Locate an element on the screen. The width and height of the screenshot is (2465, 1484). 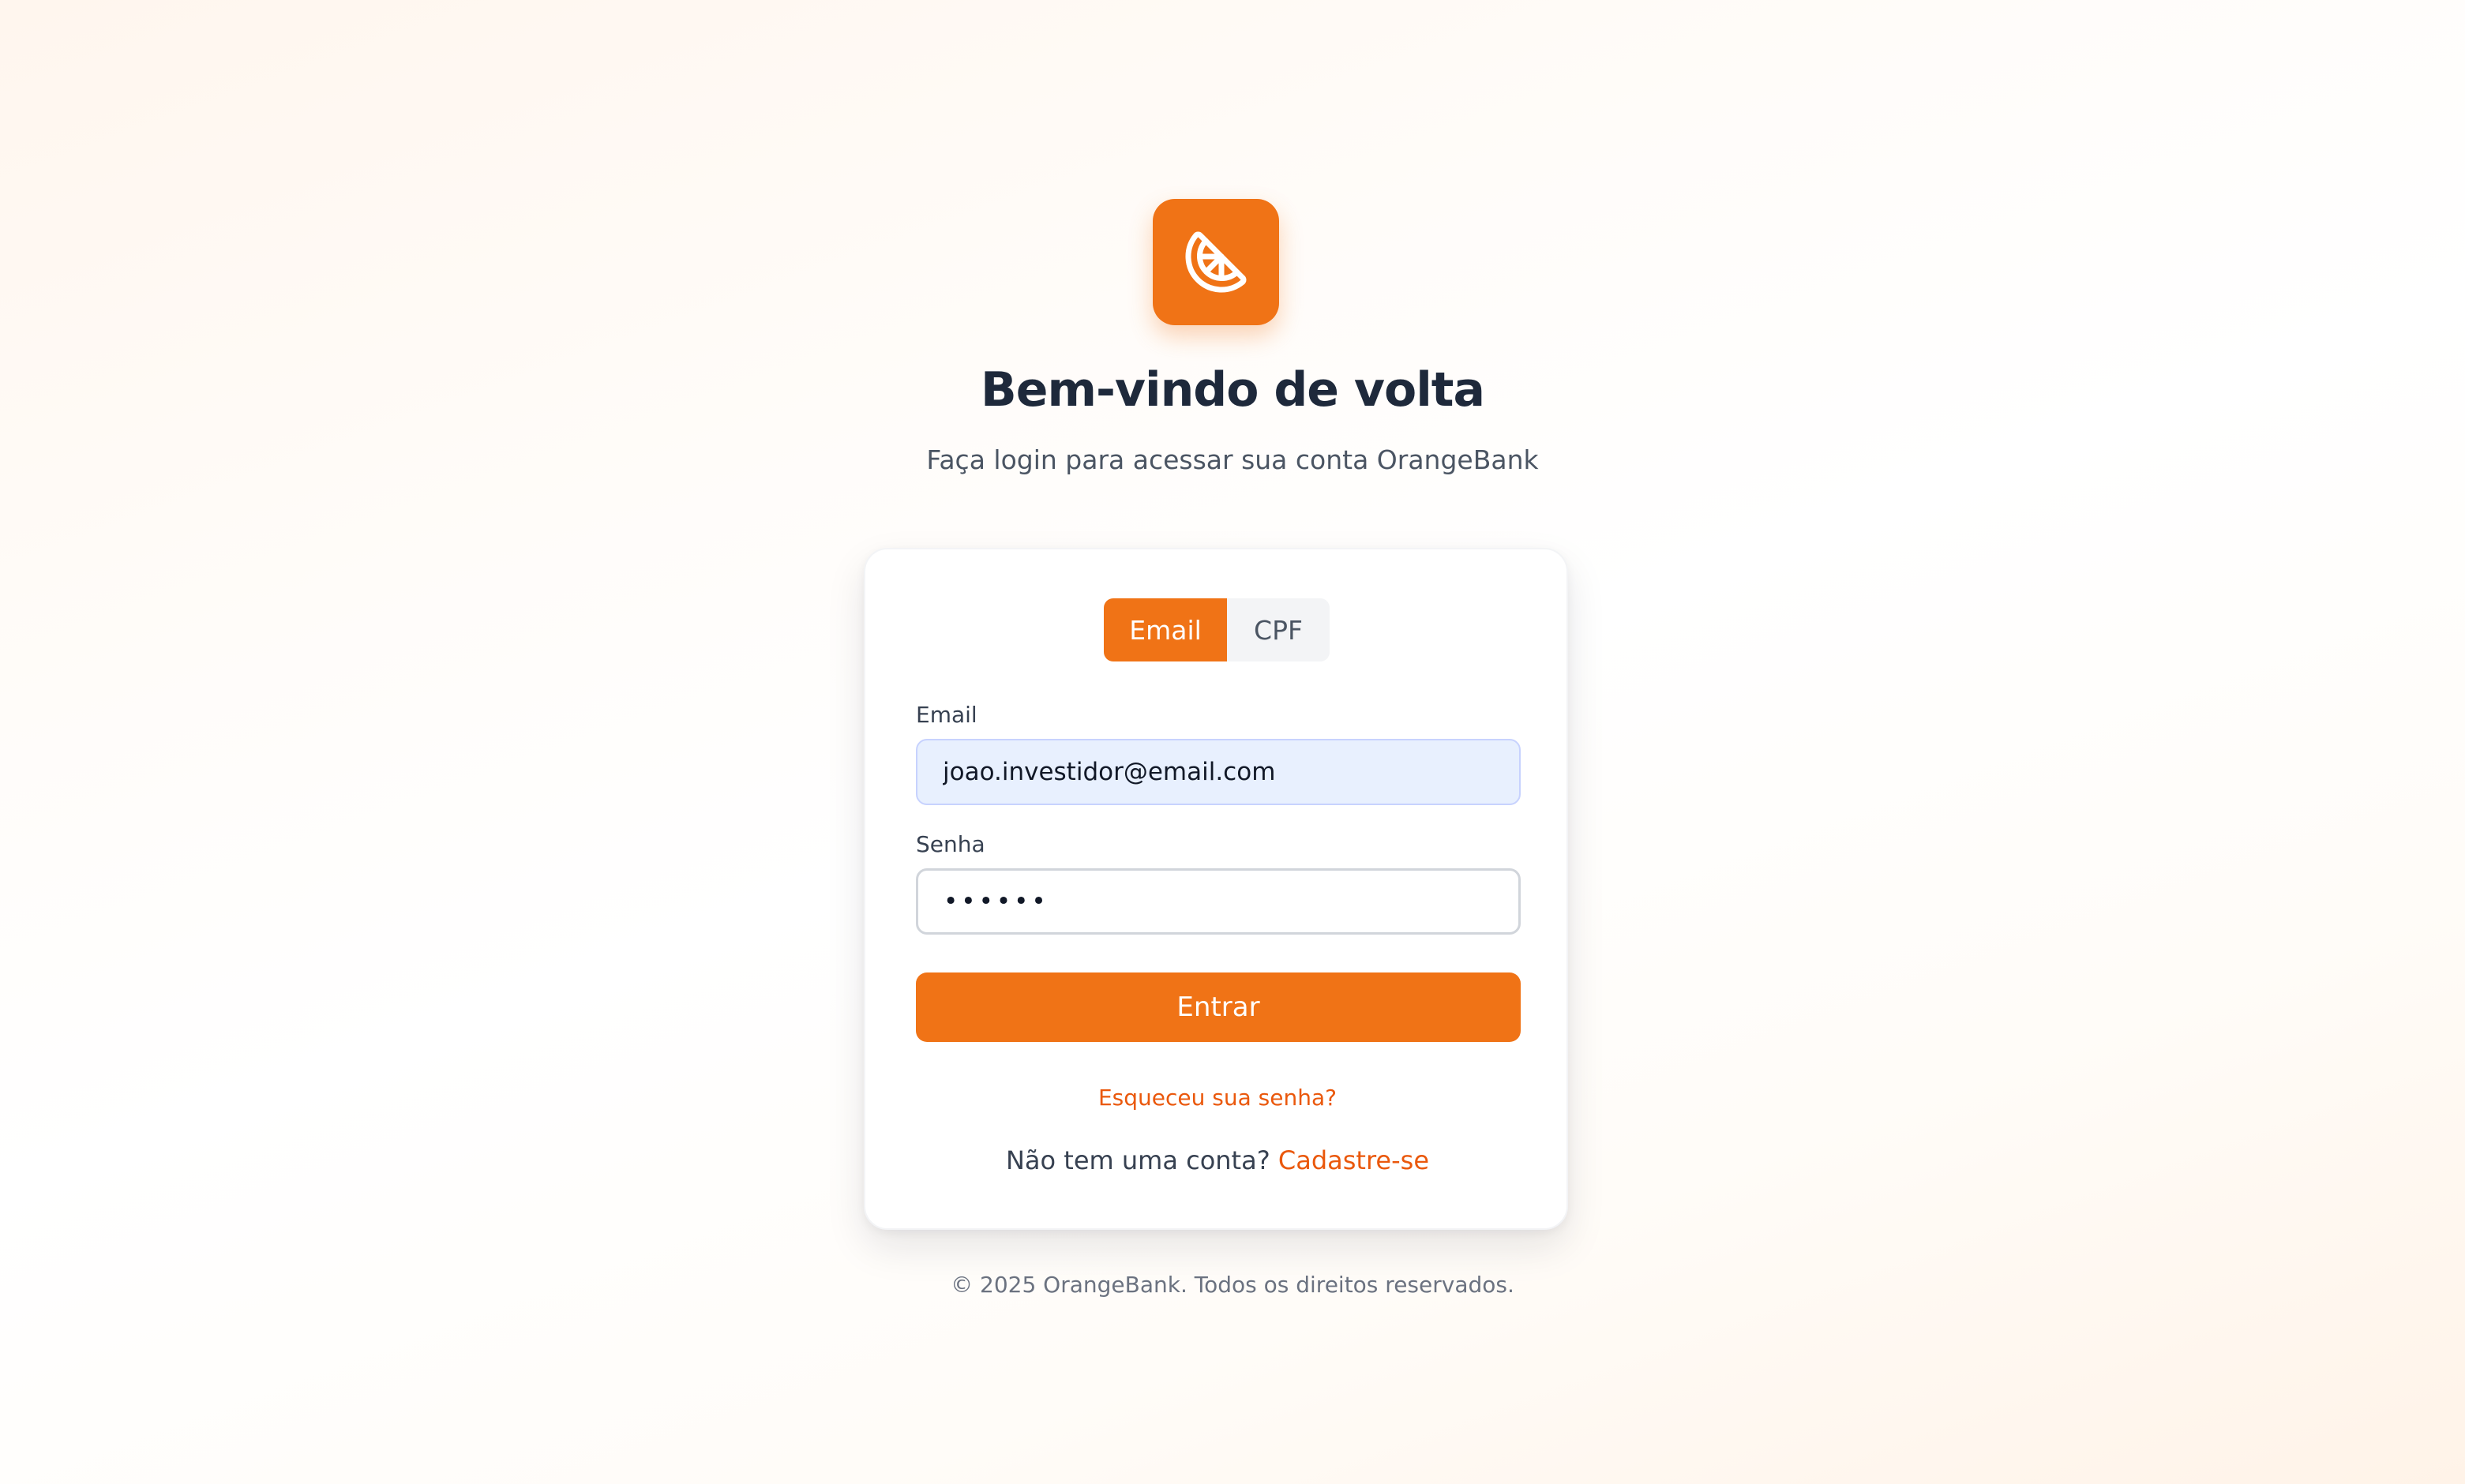
login-method-tabs: Email CPF is located at coordinates (1217, 629).